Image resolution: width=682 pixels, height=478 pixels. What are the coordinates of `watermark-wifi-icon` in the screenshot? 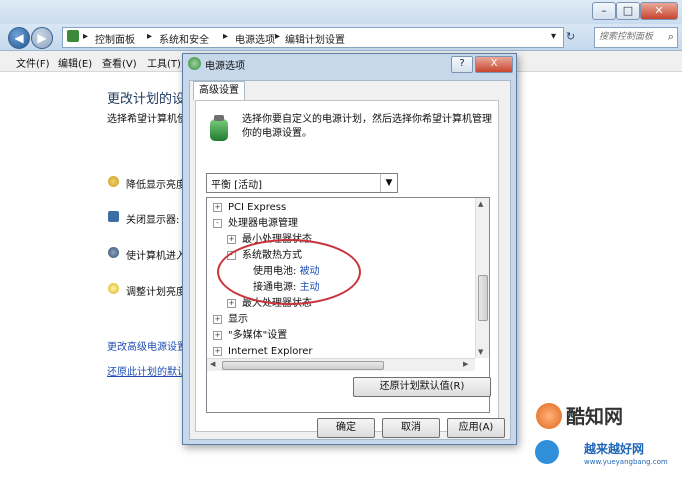 It's located at (547, 452).